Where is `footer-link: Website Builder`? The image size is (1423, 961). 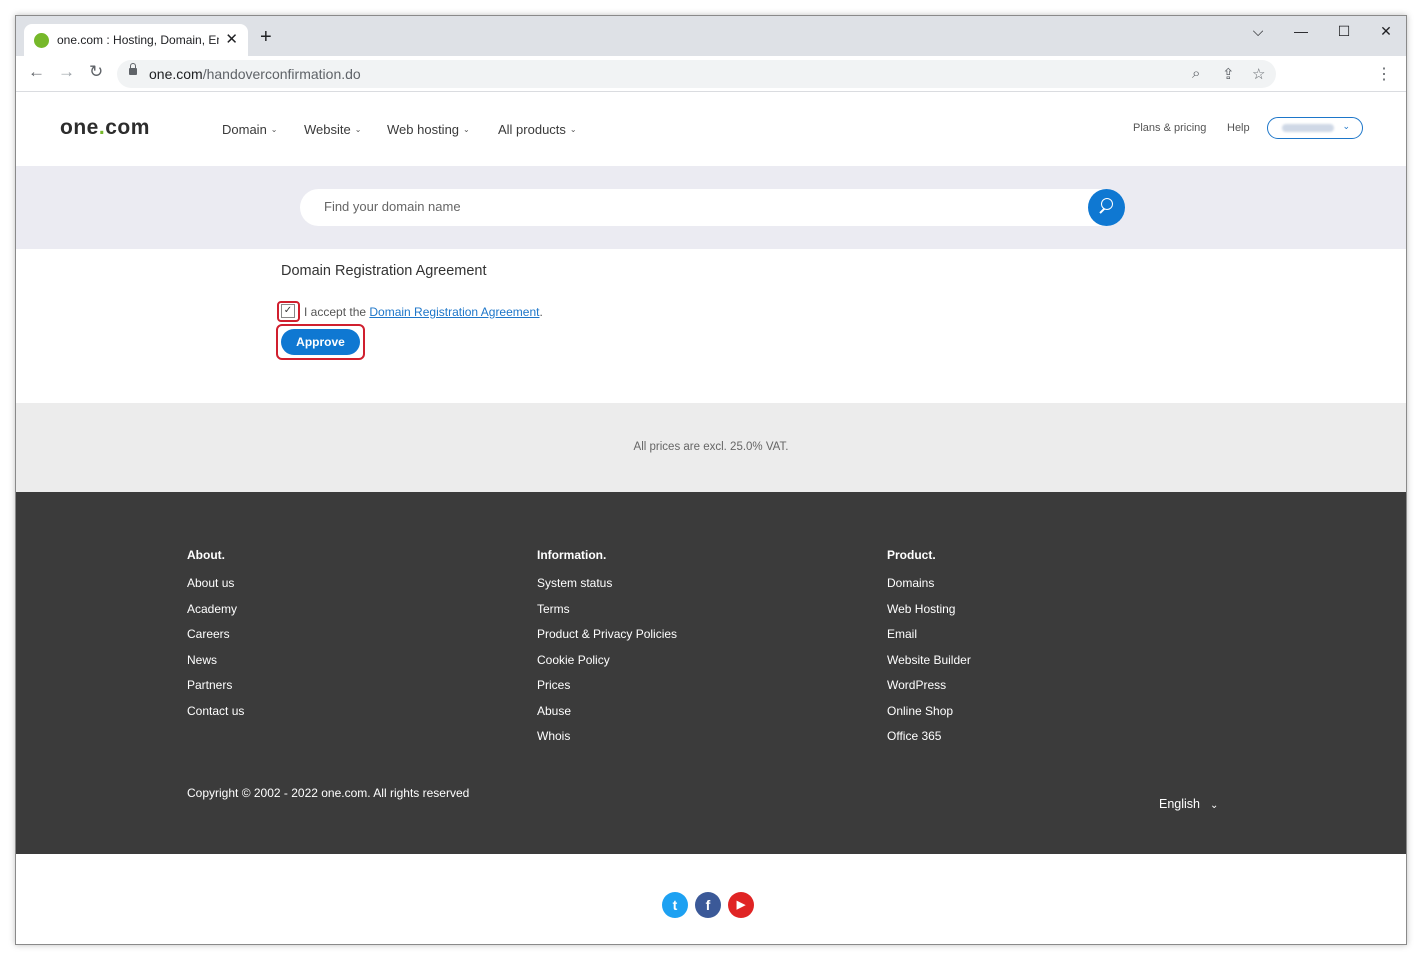 footer-link: Website Builder is located at coordinates (929, 666).